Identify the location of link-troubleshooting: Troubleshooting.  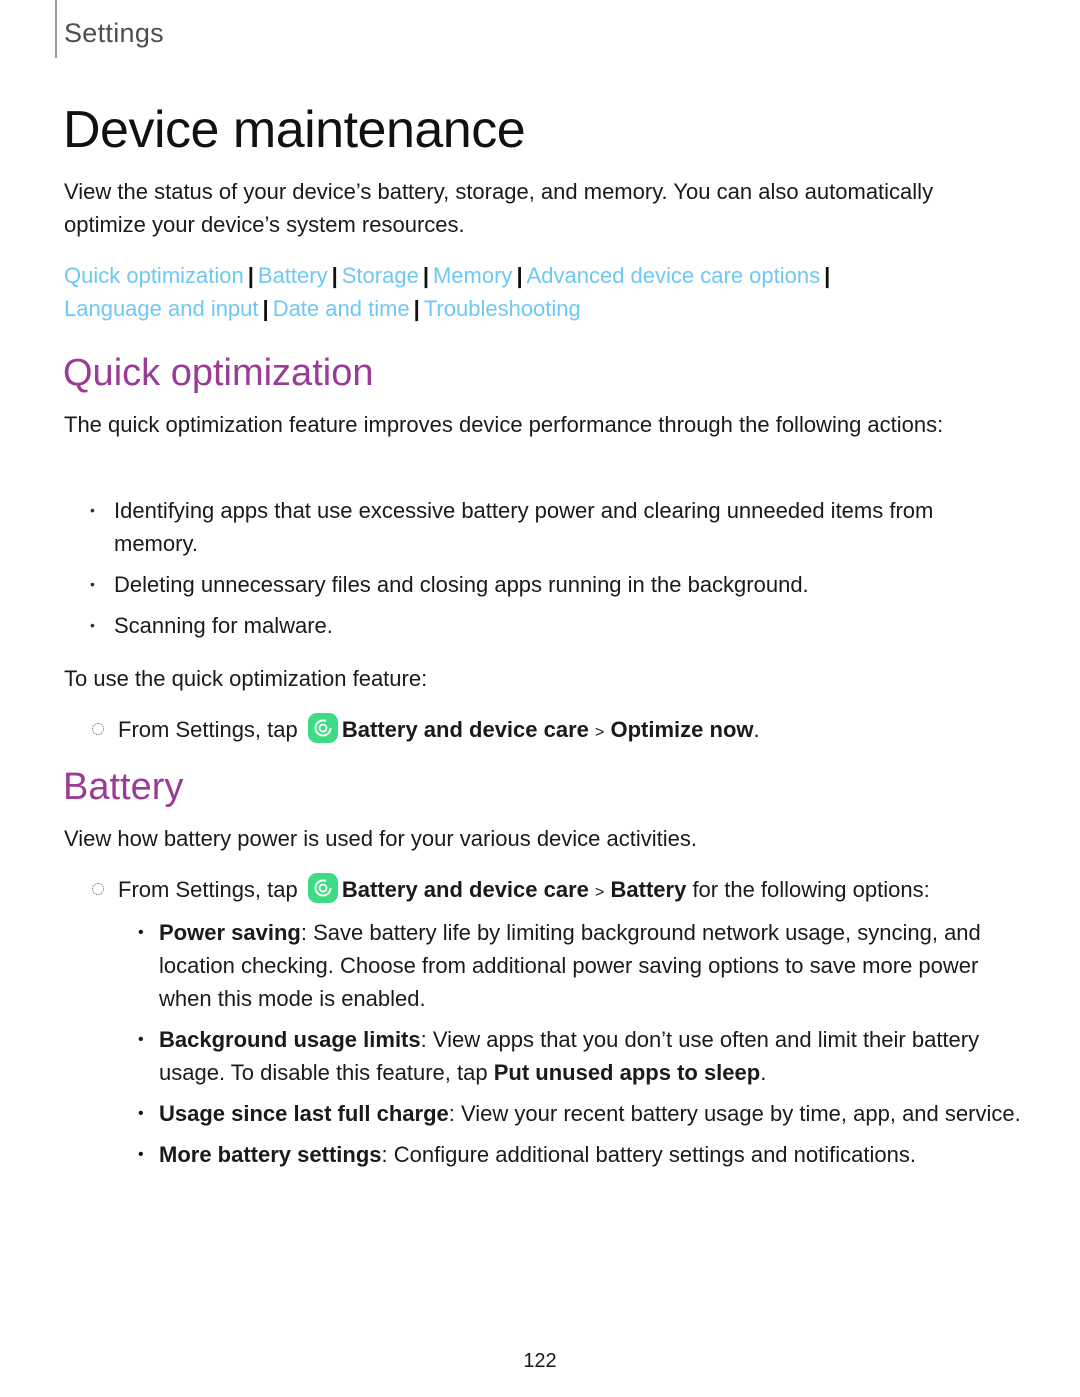
(502, 308).